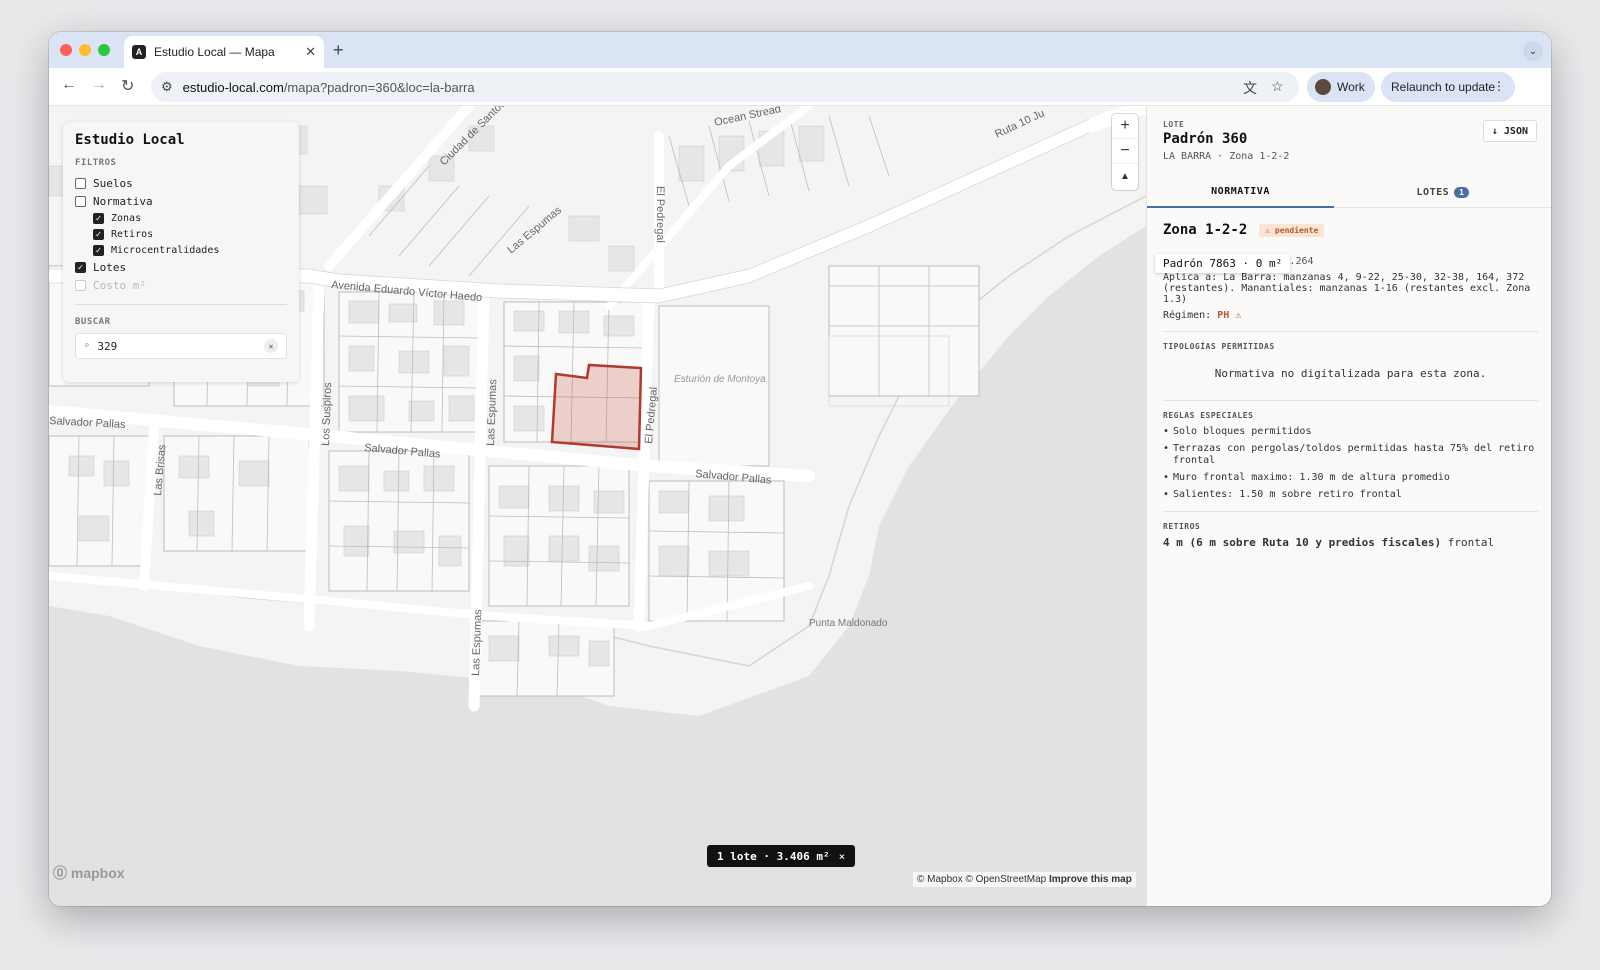 The width and height of the screenshot is (1600, 970). I want to click on bookmark-star-icon: ☆, so click(1277, 86).